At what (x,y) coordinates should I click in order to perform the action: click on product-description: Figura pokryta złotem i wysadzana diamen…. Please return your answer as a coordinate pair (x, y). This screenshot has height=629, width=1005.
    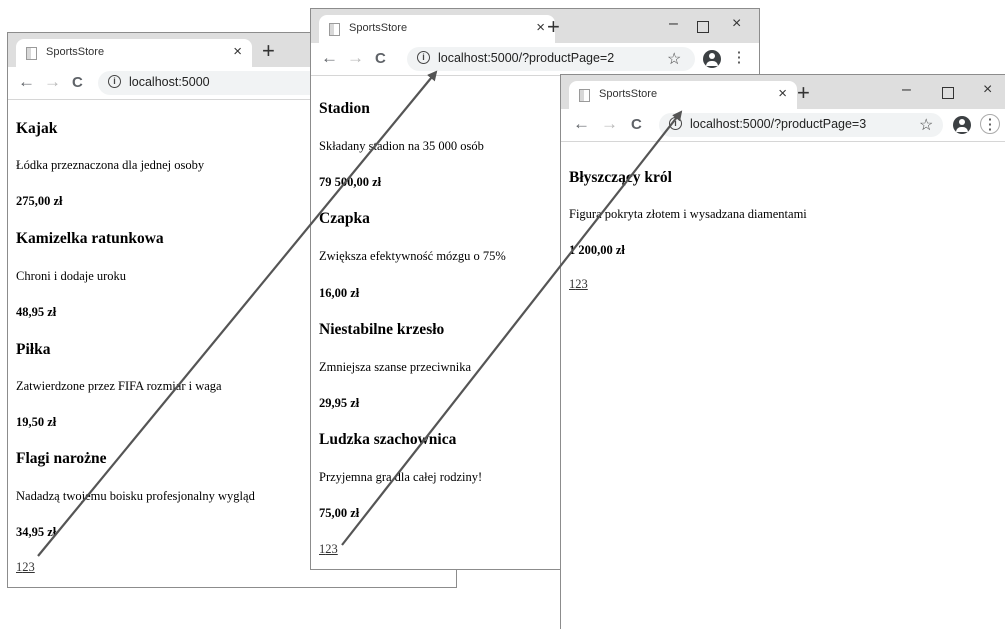
    Looking at the image, I should click on (688, 214).